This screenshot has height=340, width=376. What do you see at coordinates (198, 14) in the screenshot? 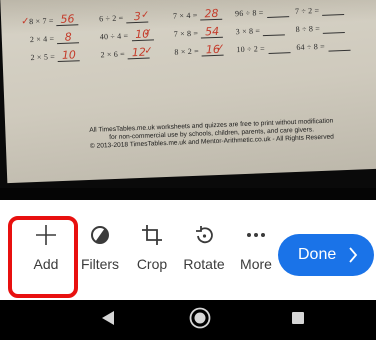
I see `worksheet-equation: 7 × 4 = 28` at bounding box center [198, 14].